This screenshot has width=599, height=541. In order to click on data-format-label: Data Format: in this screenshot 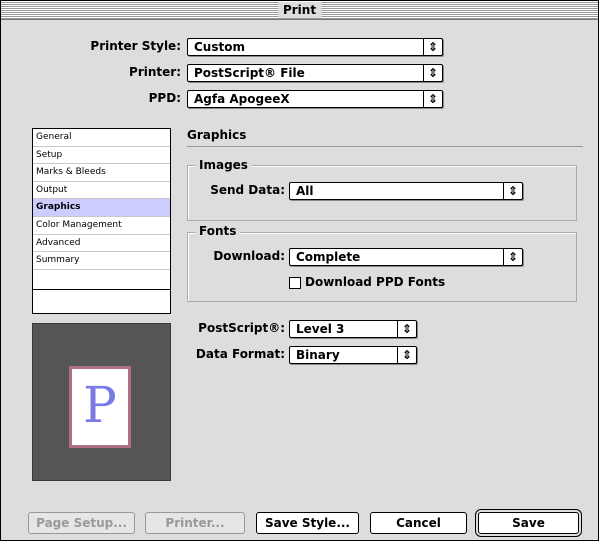, I will do `click(240, 354)`.